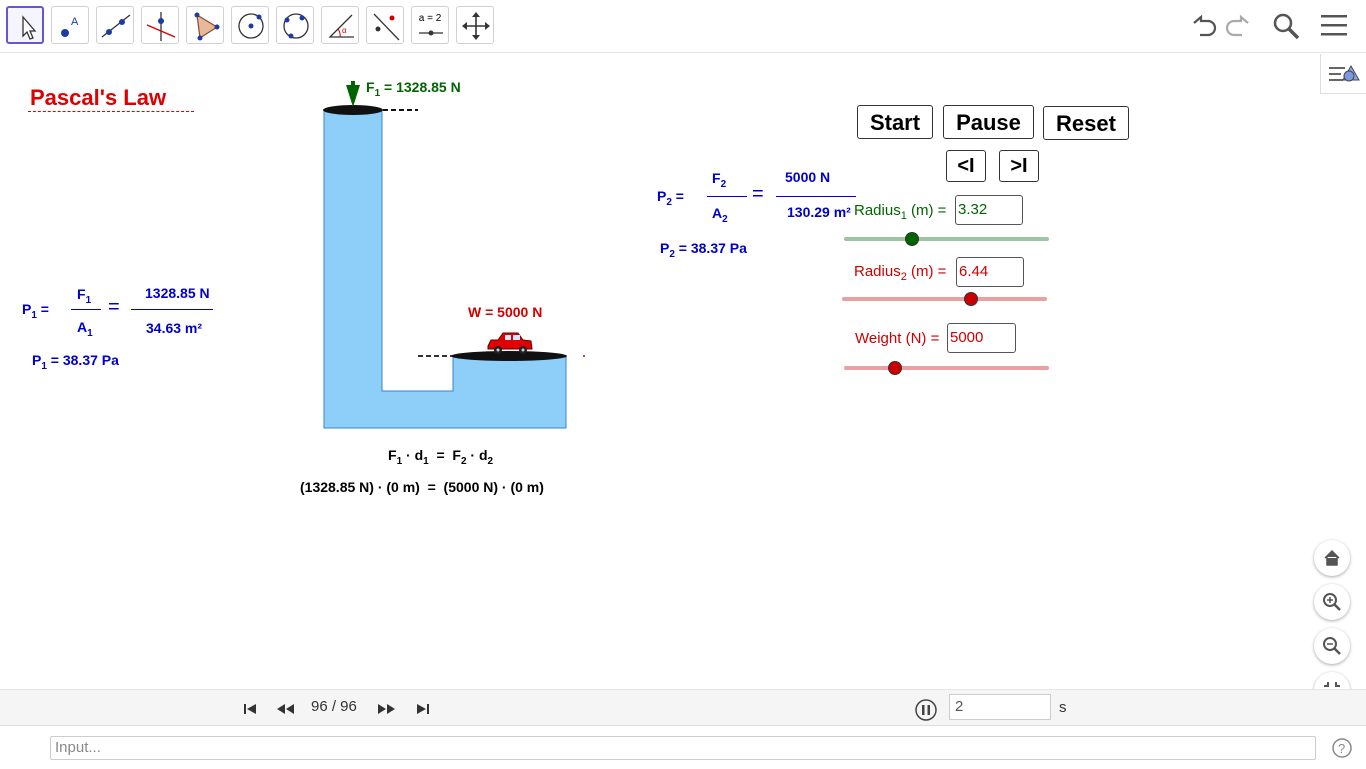 This screenshot has width=1366, height=769. Describe the element at coordinates (250, 709) in the screenshot. I see `first-frame-icon` at that location.